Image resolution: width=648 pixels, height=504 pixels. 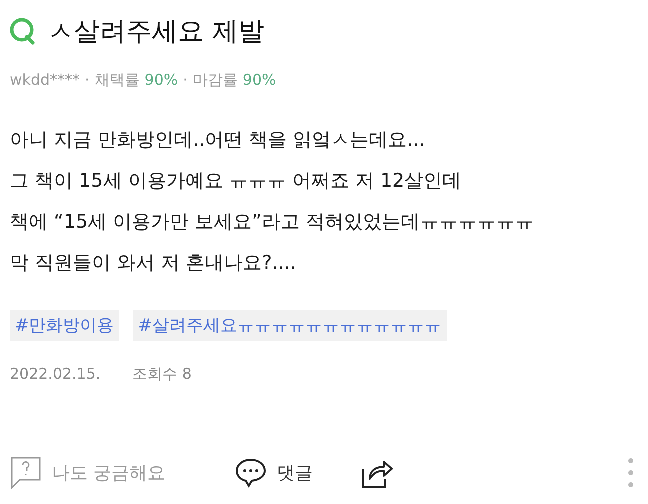 What do you see at coordinates (26, 473) in the screenshot?
I see `question-icon` at bounding box center [26, 473].